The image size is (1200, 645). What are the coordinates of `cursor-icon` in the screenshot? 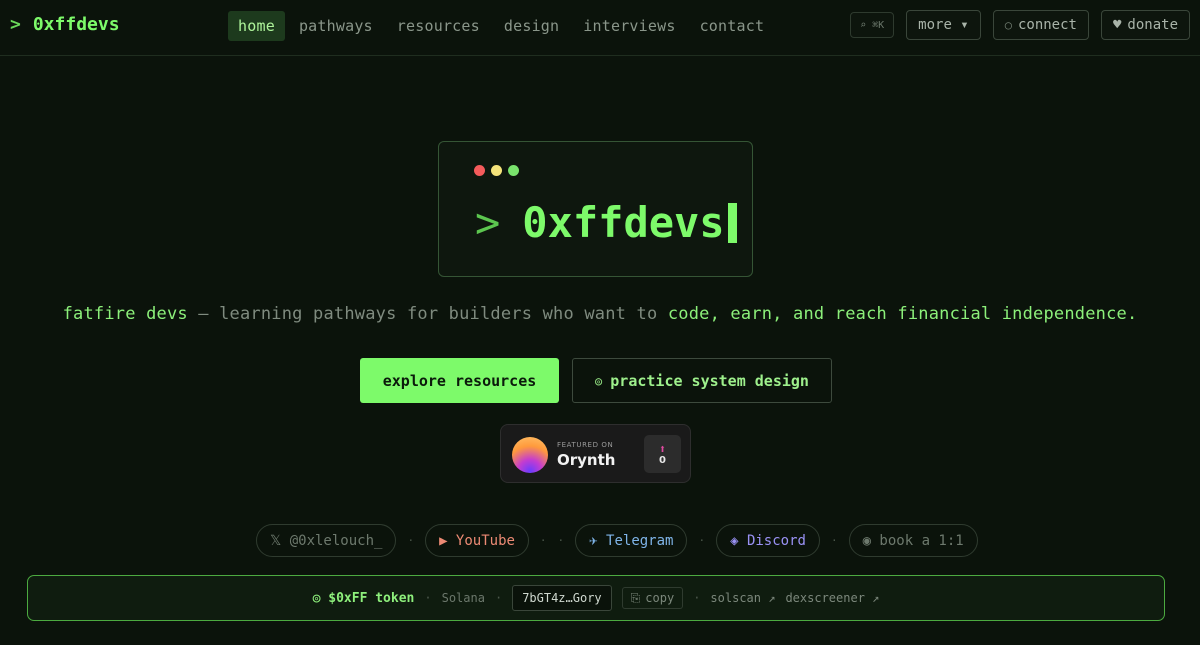 It's located at (732, 222).